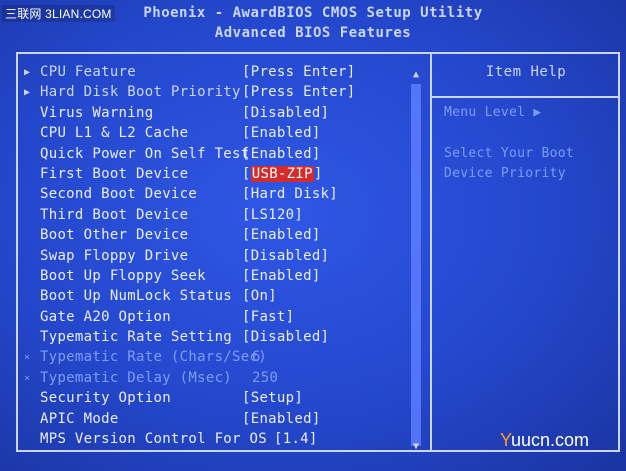 Image resolution: width=626 pixels, height=471 pixels. I want to click on setting-label: MPS Version Control For OS, so click(153, 439).